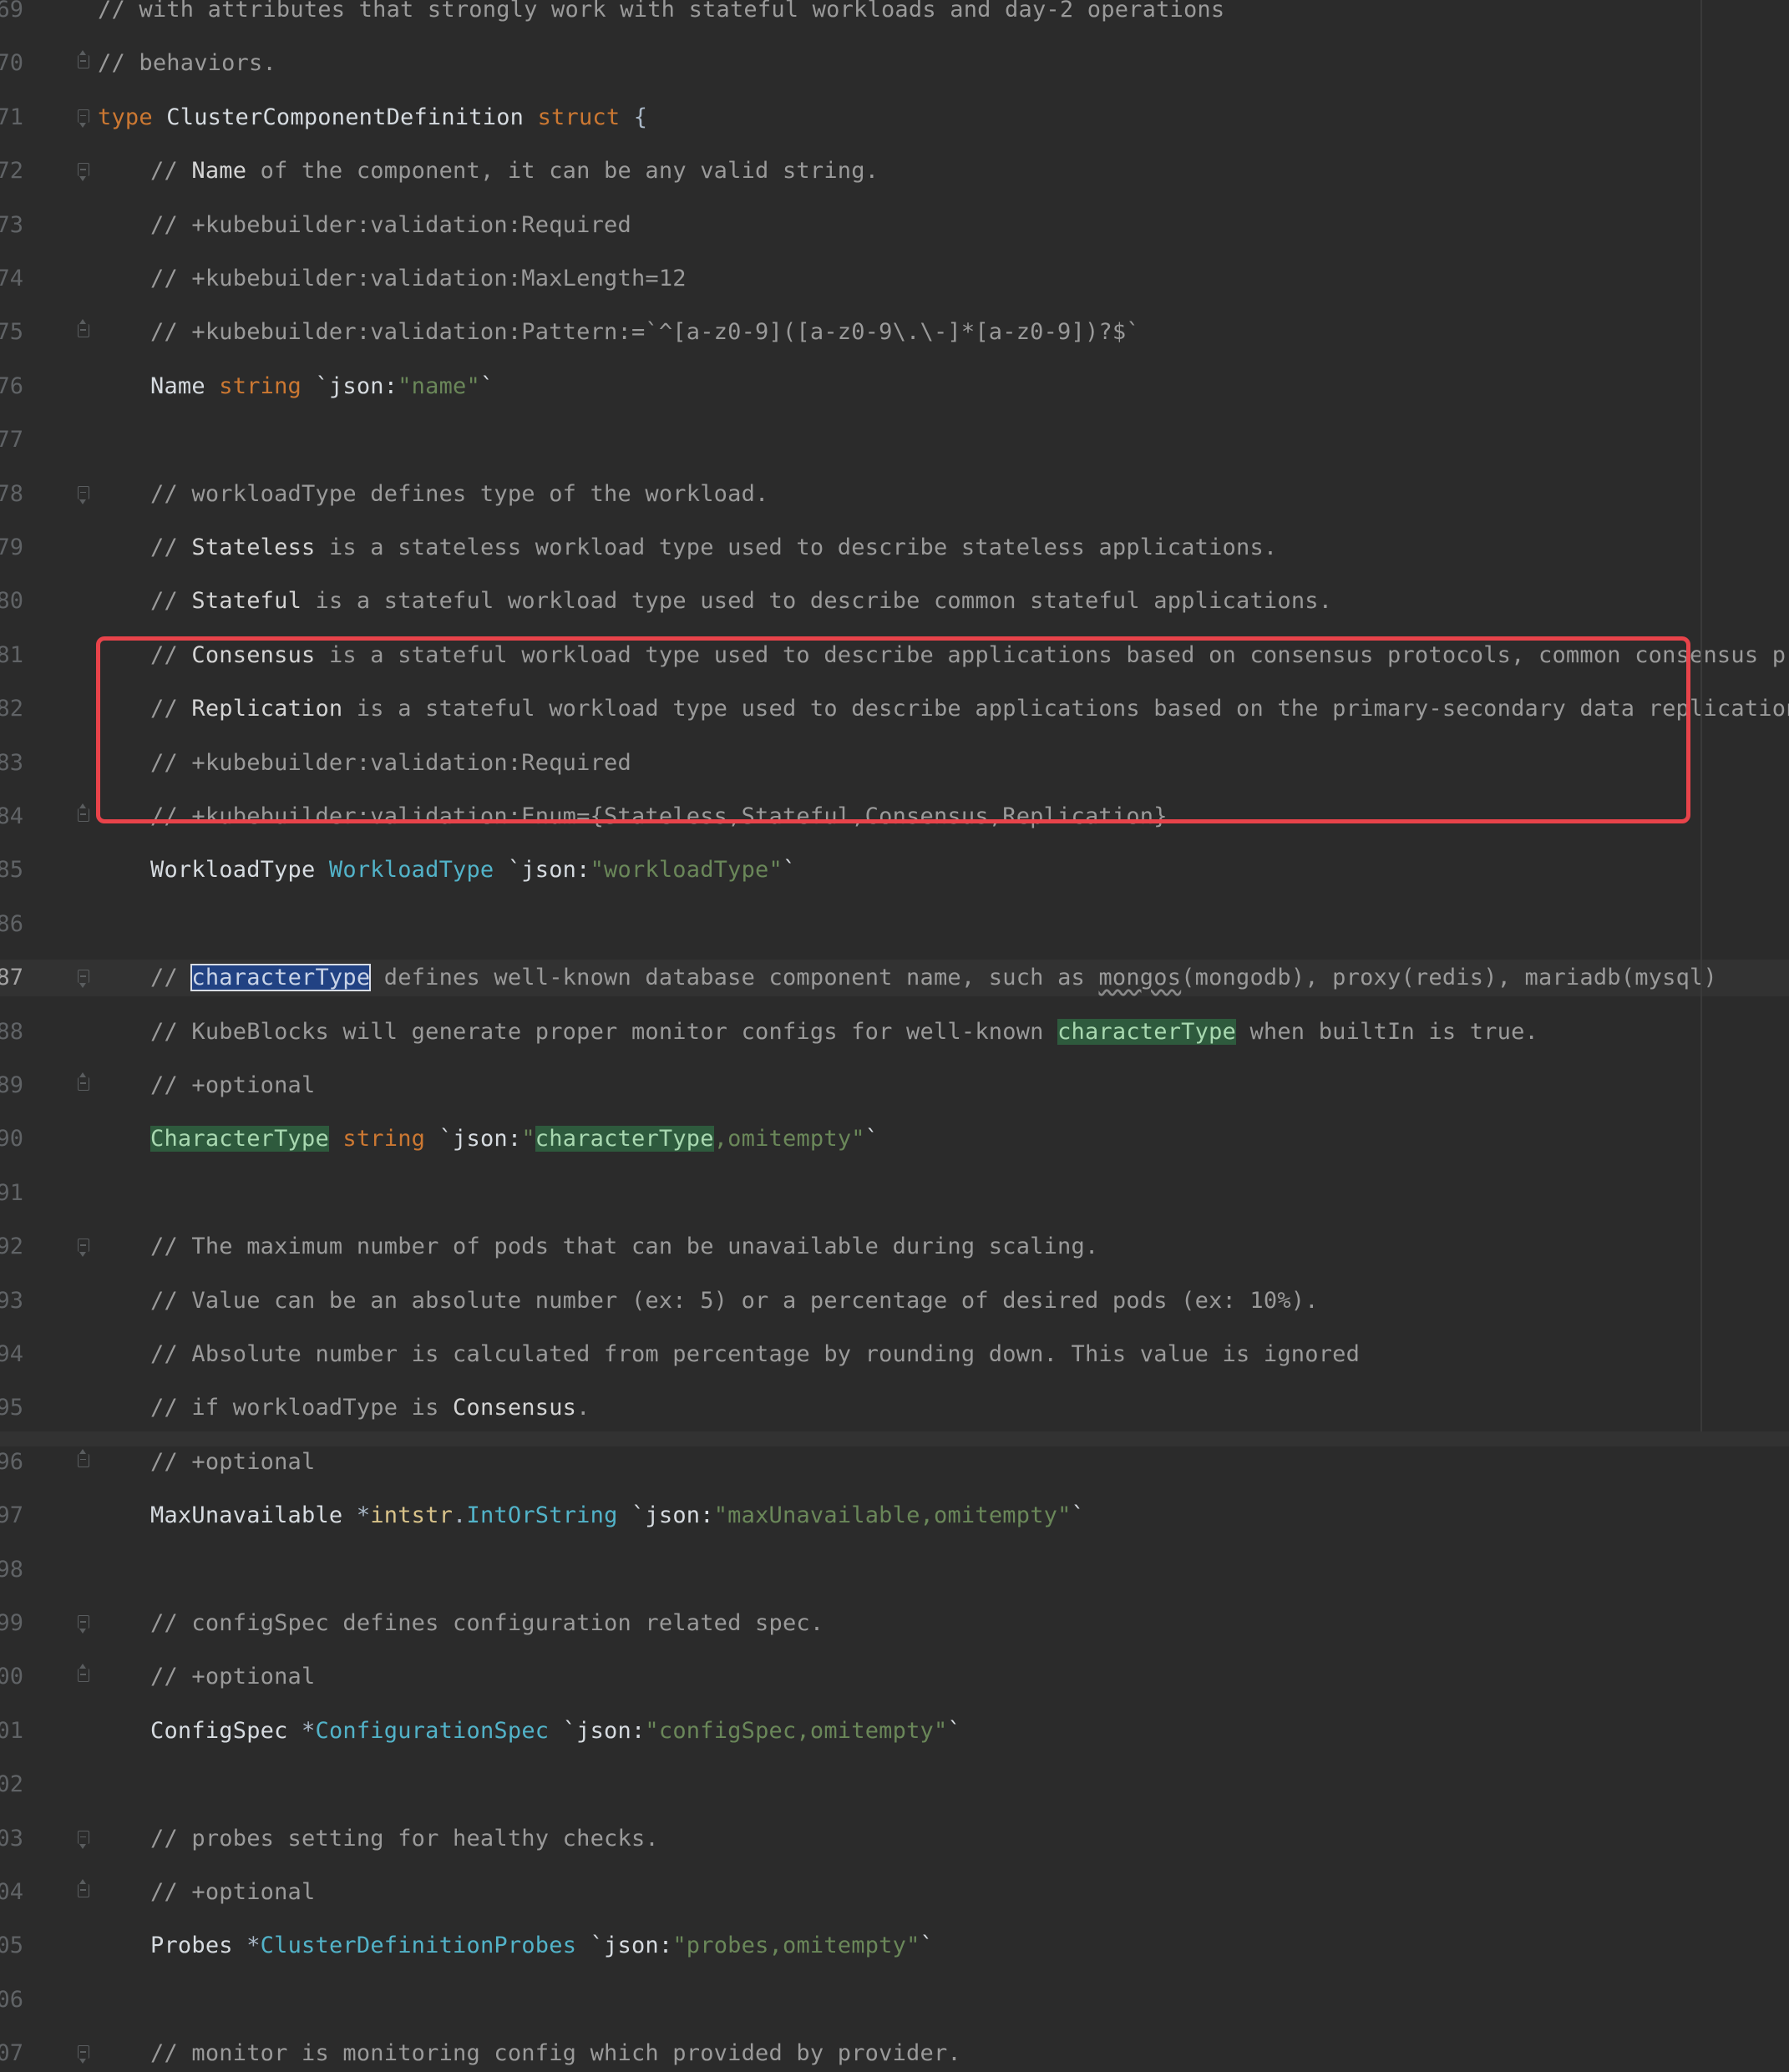 Image resolution: width=1789 pixels, height=2072 pixels. What do you see at coordinates (392, 279) in the screenshot?
I see `code-text: // +kubebuilder:validation:MaxLength=12` at bounding box center [392, 279].